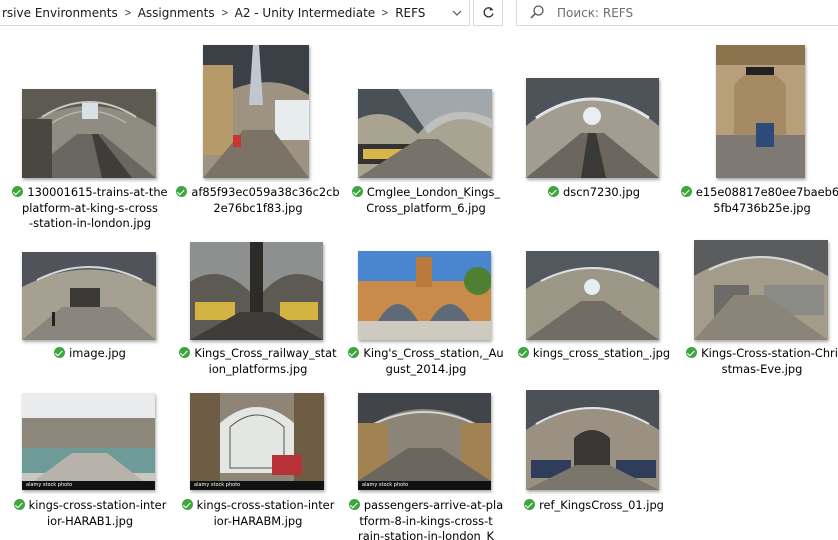 The image size is (838, 540). I want to click on file-item: e15e08817e80ee7baeb6f 5fb4736b25e.jpg, so click(758, 126).